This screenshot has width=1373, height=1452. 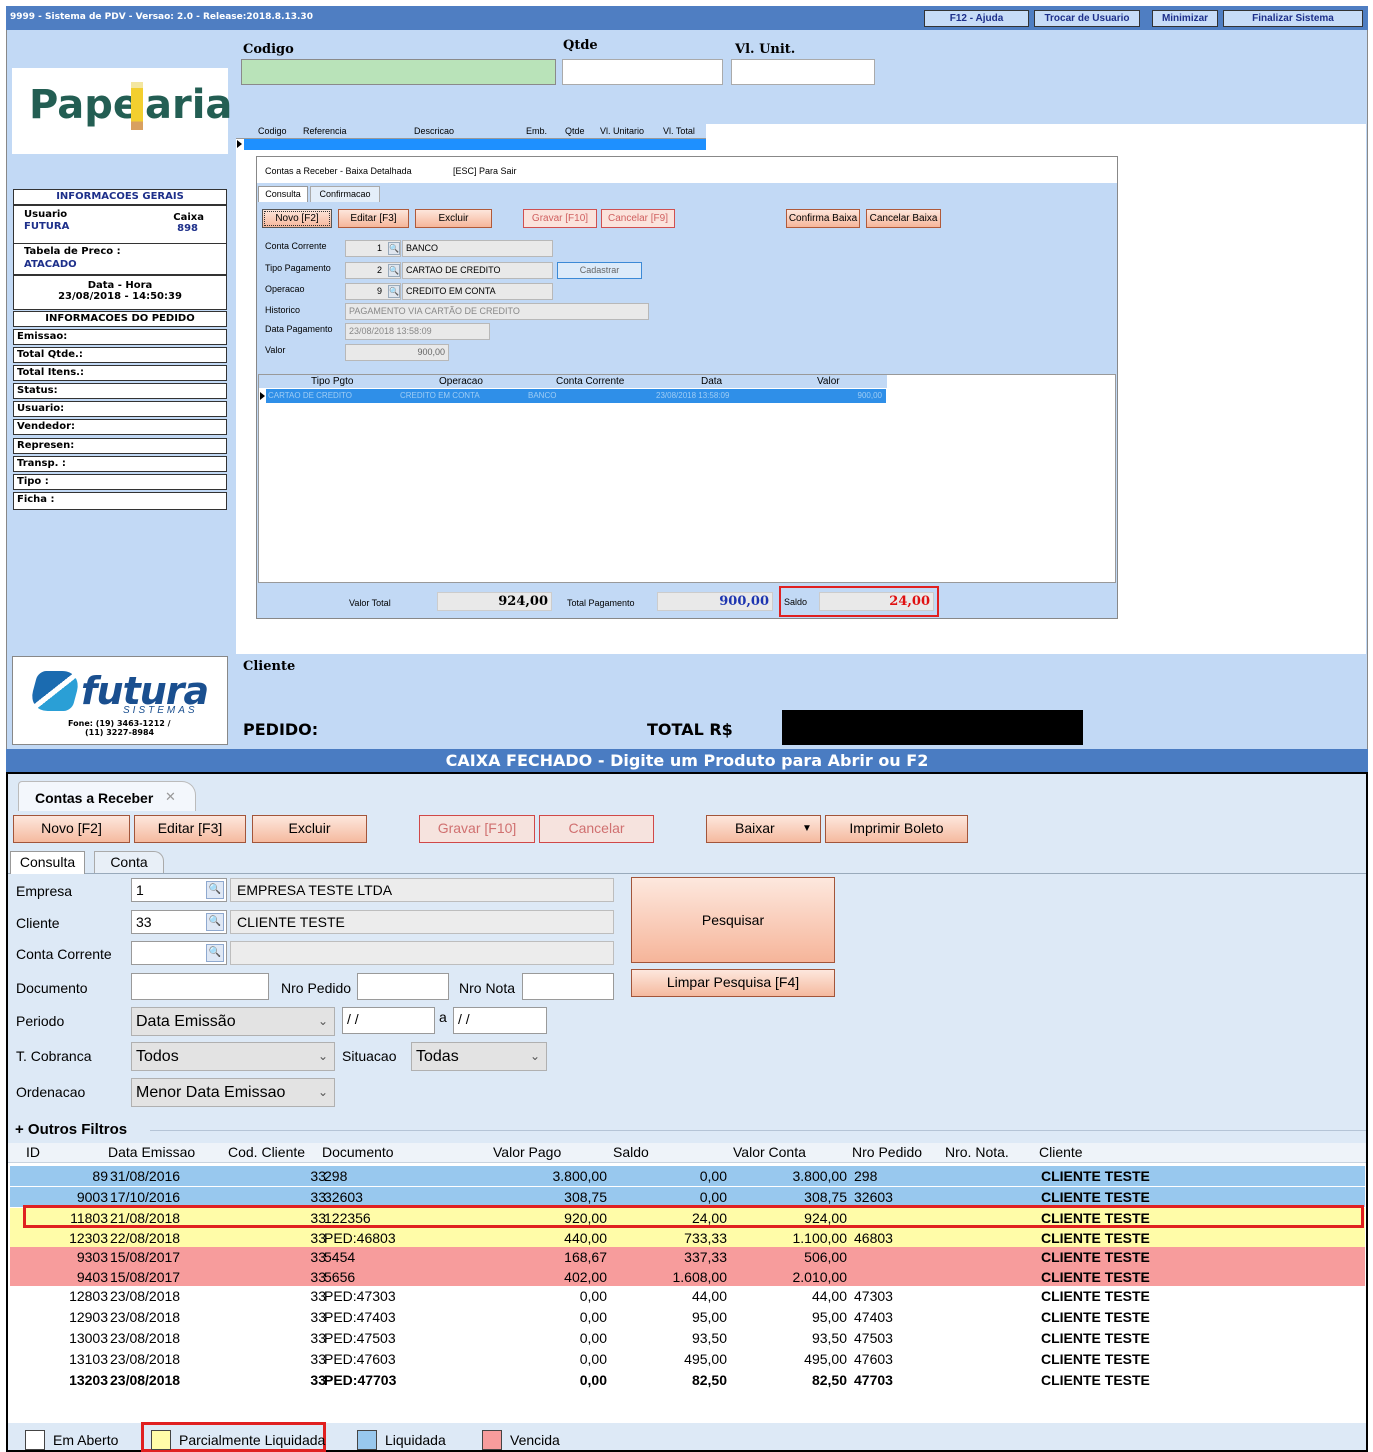 I want to click on historico-input: PAGAMENTO VIA CARTÃO DE CREDITO, so click(x=497, y=311).